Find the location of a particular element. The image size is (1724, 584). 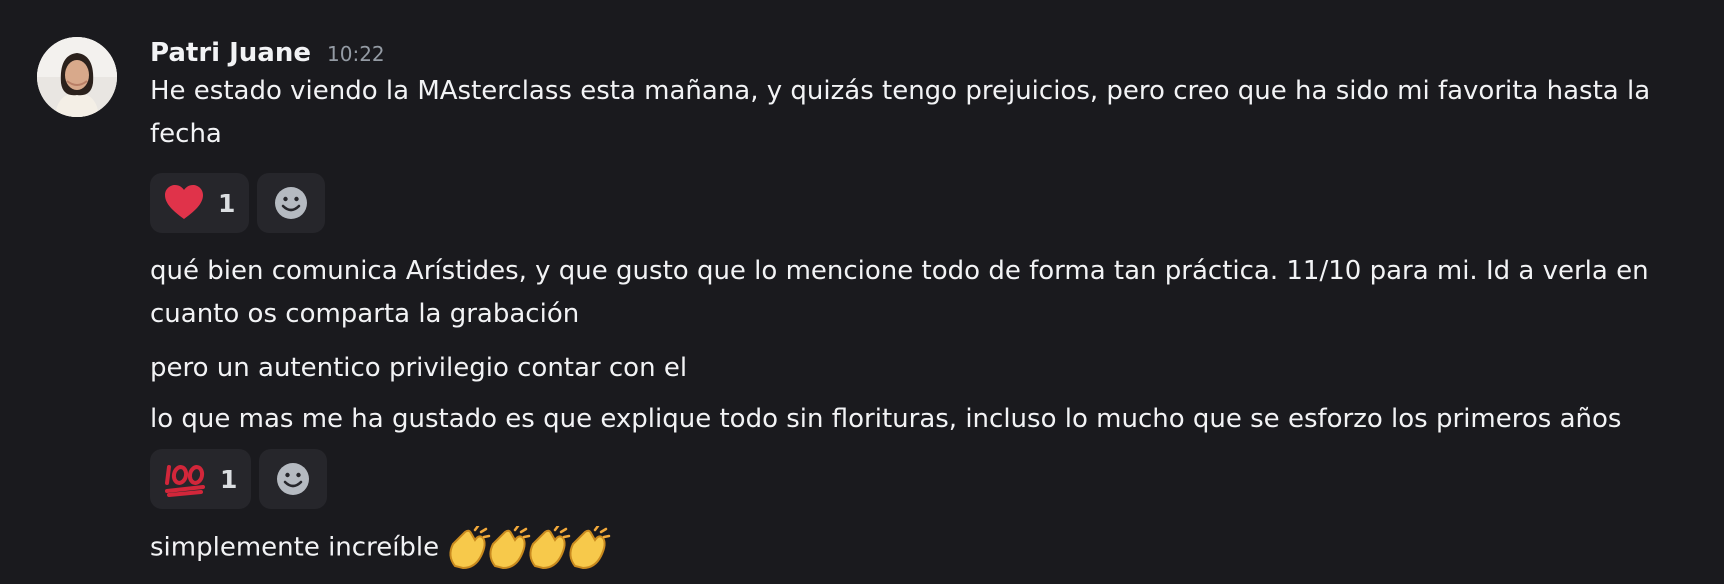

clapping-hands-emoji-group is located at coordinates (530, 548).